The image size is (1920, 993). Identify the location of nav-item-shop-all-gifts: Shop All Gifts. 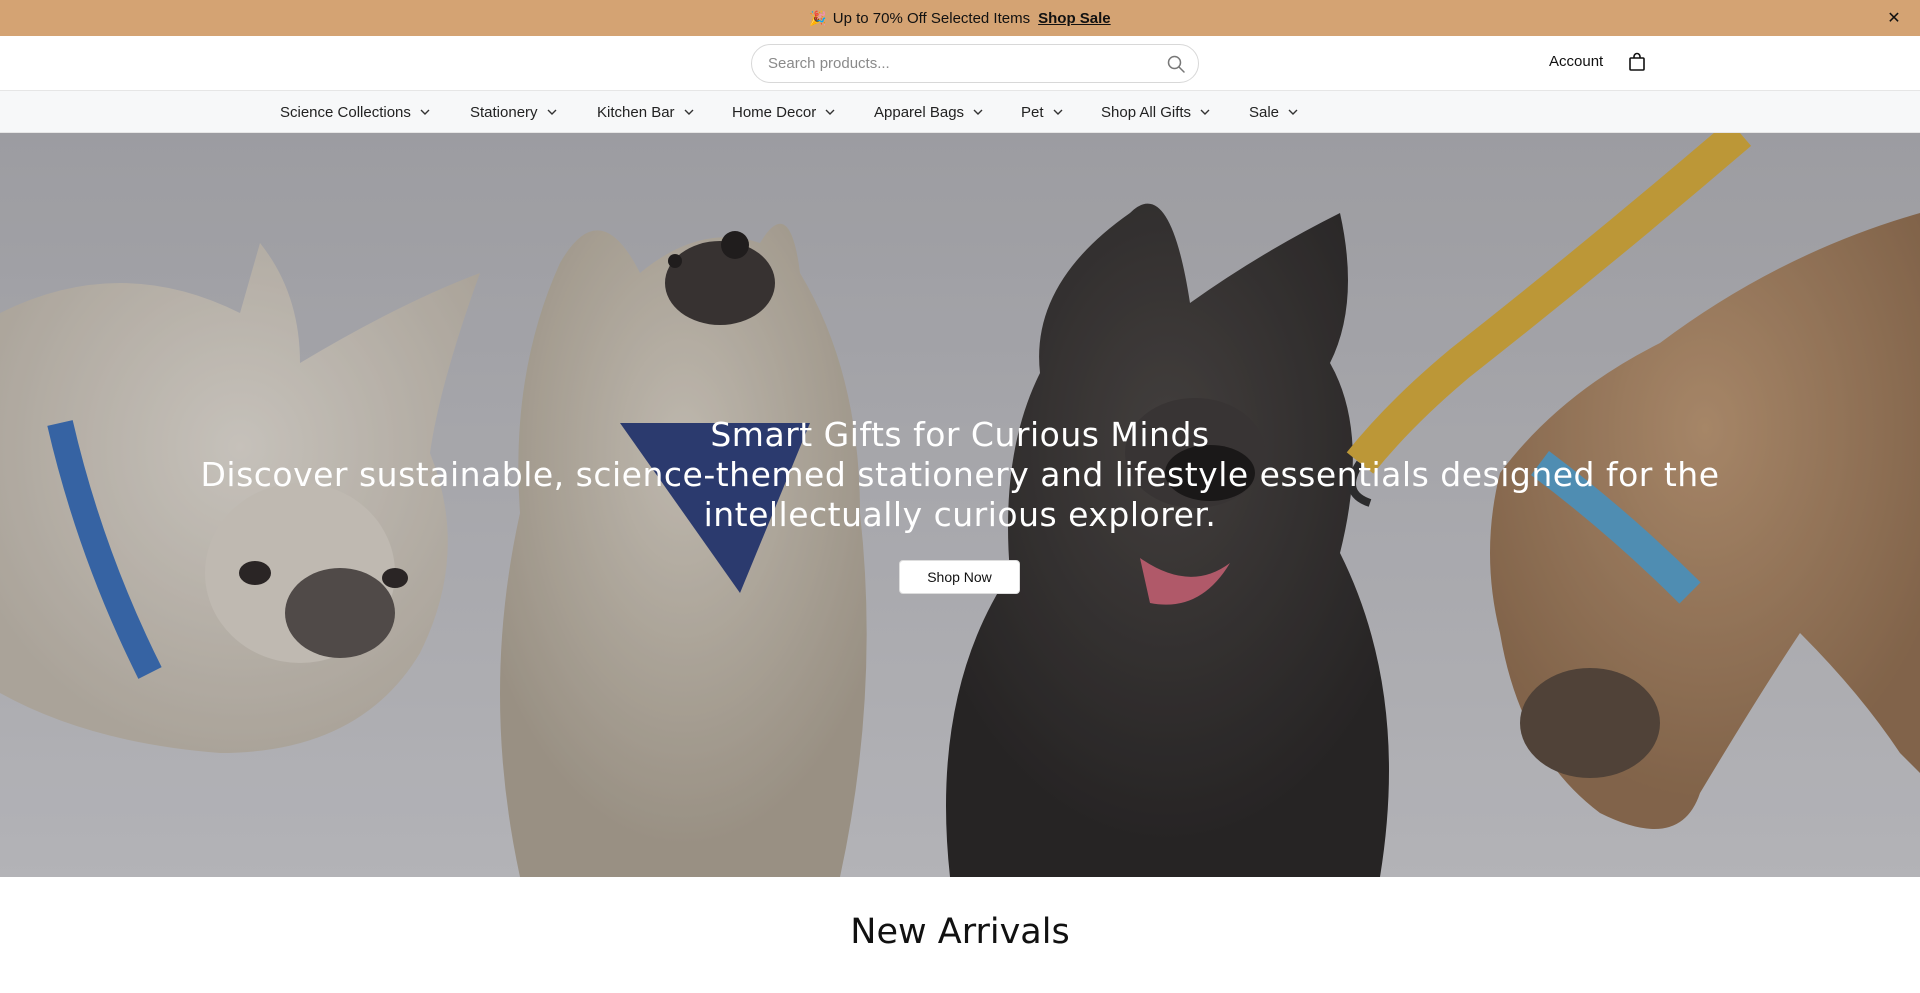
(1156, 112).